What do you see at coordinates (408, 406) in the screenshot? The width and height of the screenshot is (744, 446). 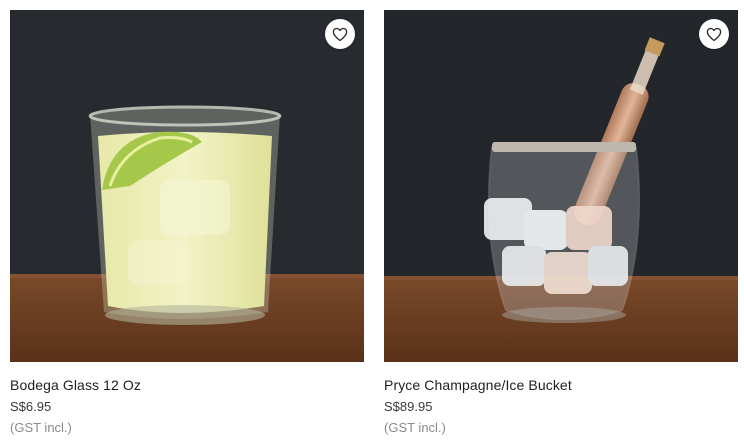 I see `product-price: S$89.95` at bounding box center [408, 406].